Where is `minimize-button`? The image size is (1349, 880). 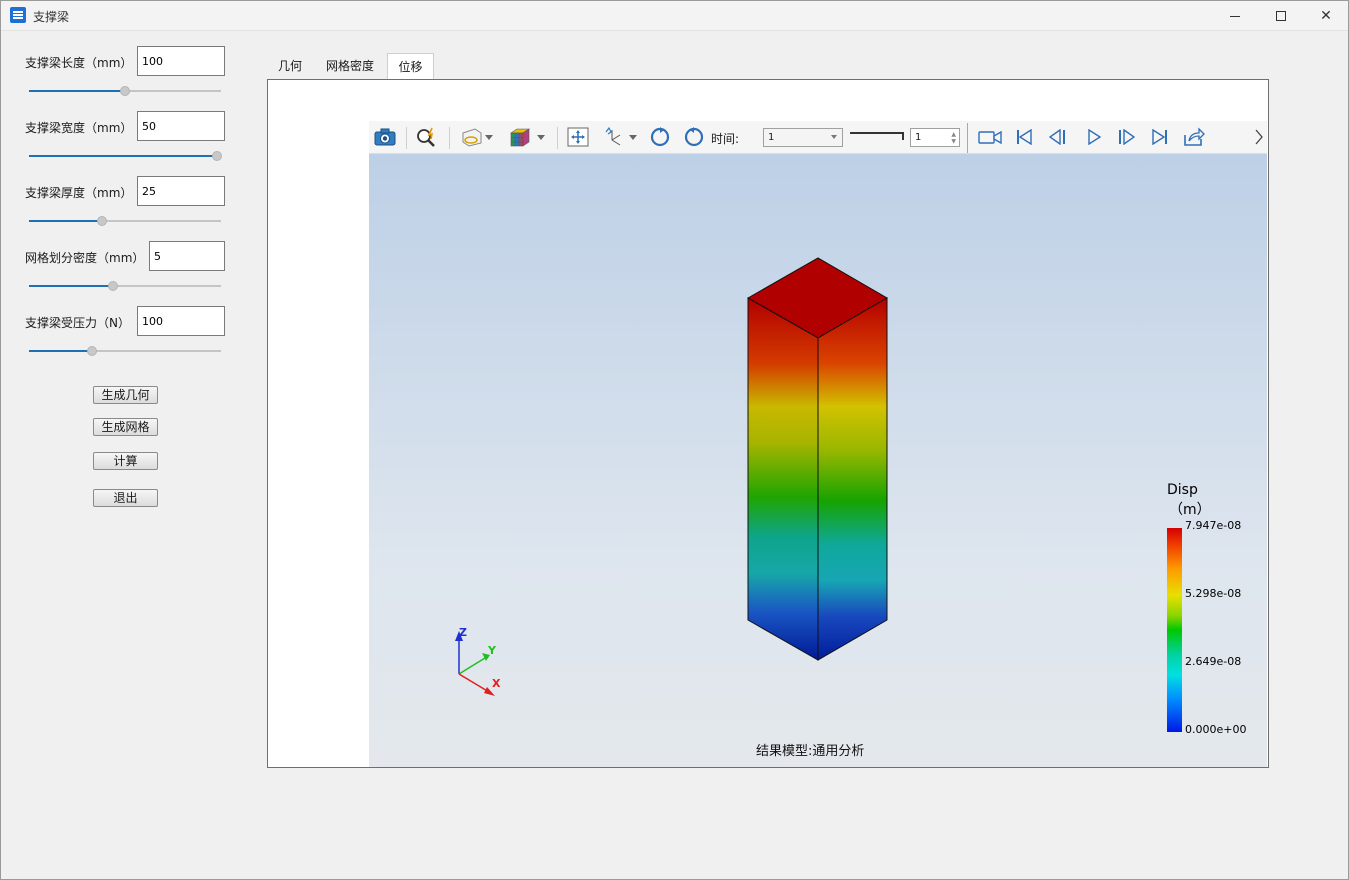 minimize-button is located at coordinates (1235, 16).